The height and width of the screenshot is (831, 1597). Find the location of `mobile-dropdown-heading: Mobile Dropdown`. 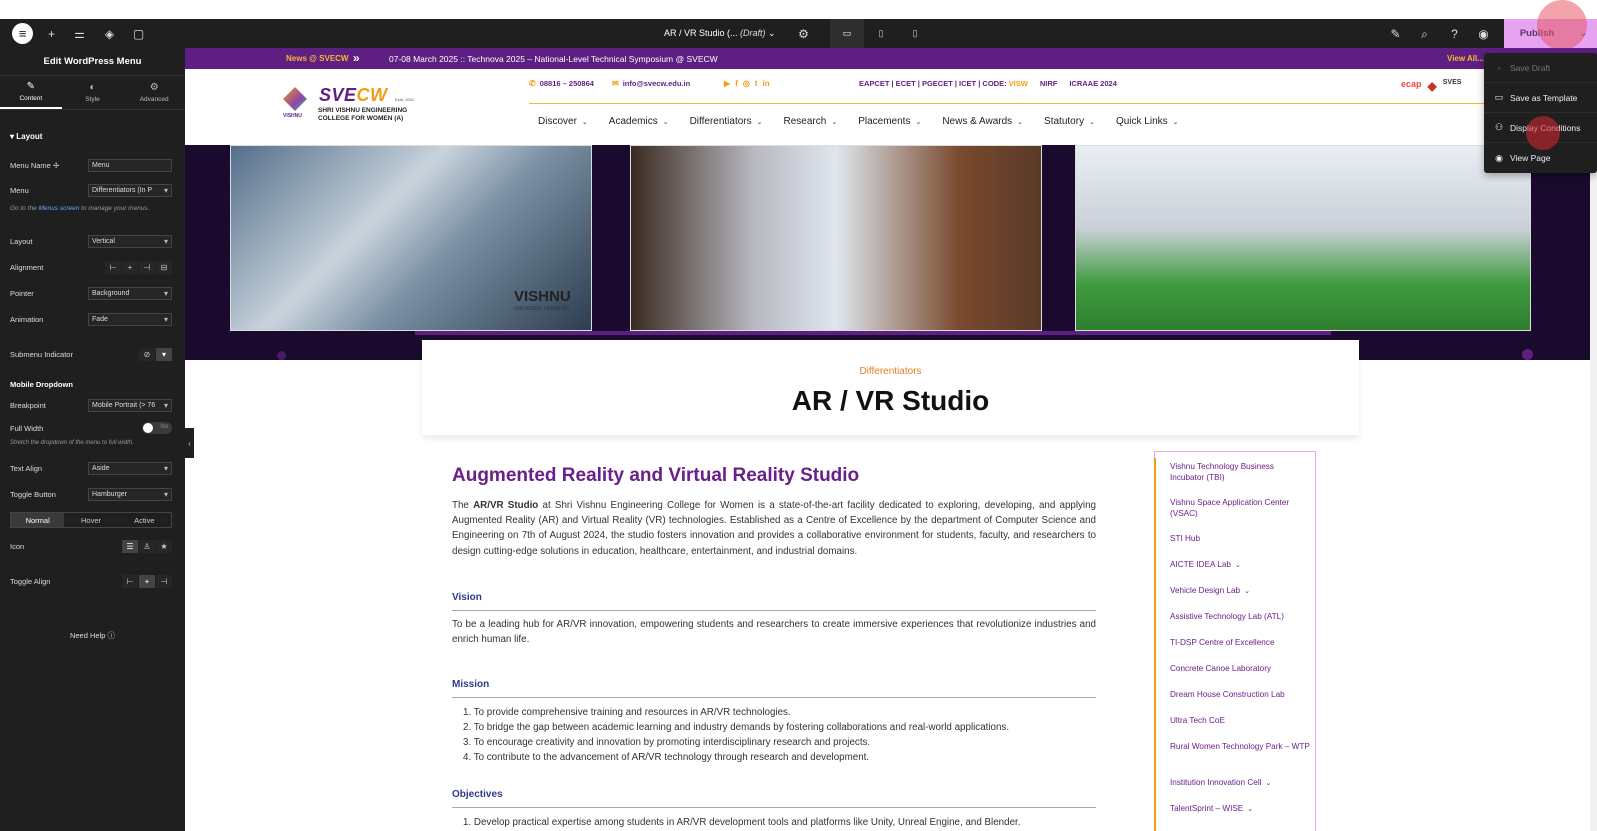

mobile-dropdown-heading: Mobile Dropdown is located at coordinates (41, 384).